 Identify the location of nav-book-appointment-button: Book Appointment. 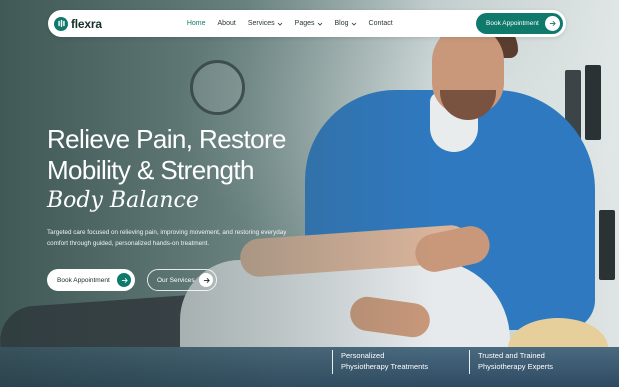
(519, 23).